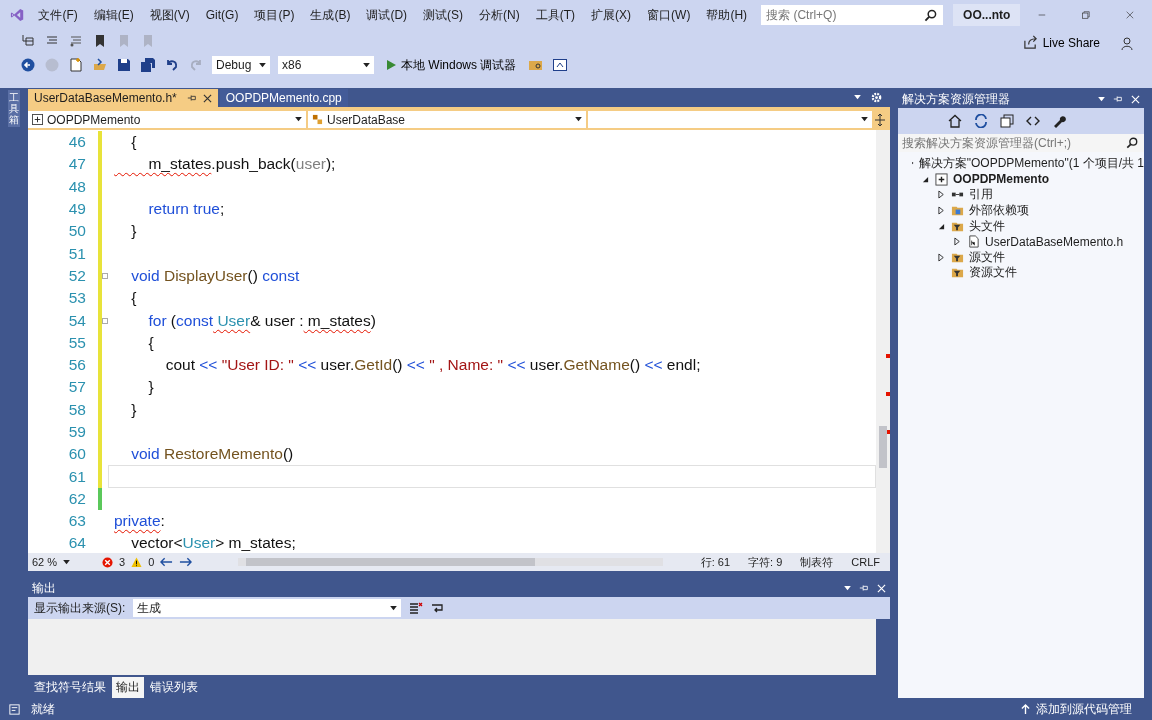 The image size is (1152, 720). What do you see at coordinates (876, 97) in the screenshot?
I see `settings-icon` at bounding box center [876, 97].